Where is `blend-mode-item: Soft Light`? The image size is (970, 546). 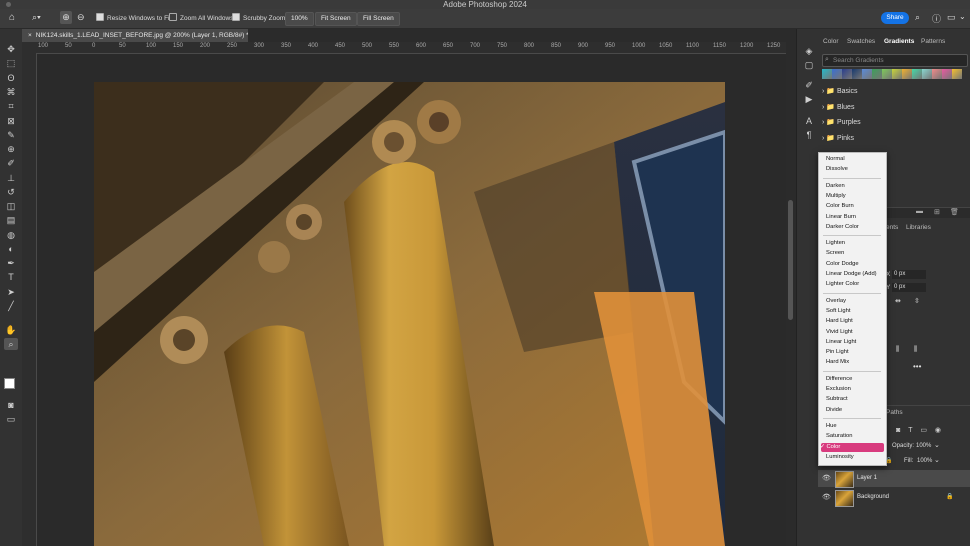
blend-mode-item: Soft Light is located at coordinates (838, 311).